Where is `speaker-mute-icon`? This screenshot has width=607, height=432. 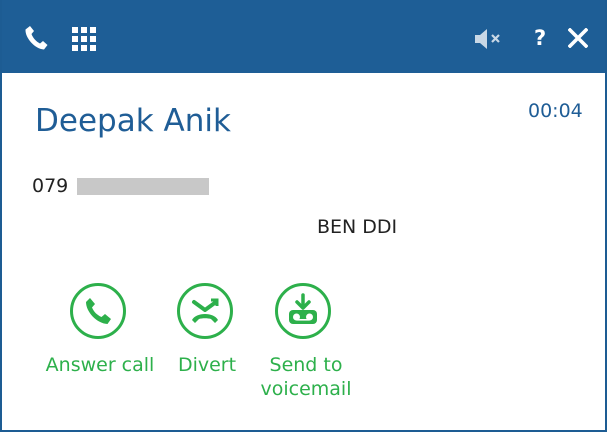 speaker-mute-icon is located at coordinates (489, 39).